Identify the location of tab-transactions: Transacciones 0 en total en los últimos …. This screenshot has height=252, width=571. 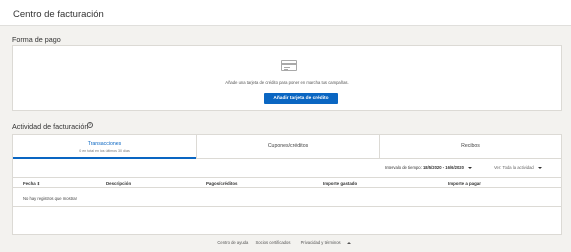
(104, 147).